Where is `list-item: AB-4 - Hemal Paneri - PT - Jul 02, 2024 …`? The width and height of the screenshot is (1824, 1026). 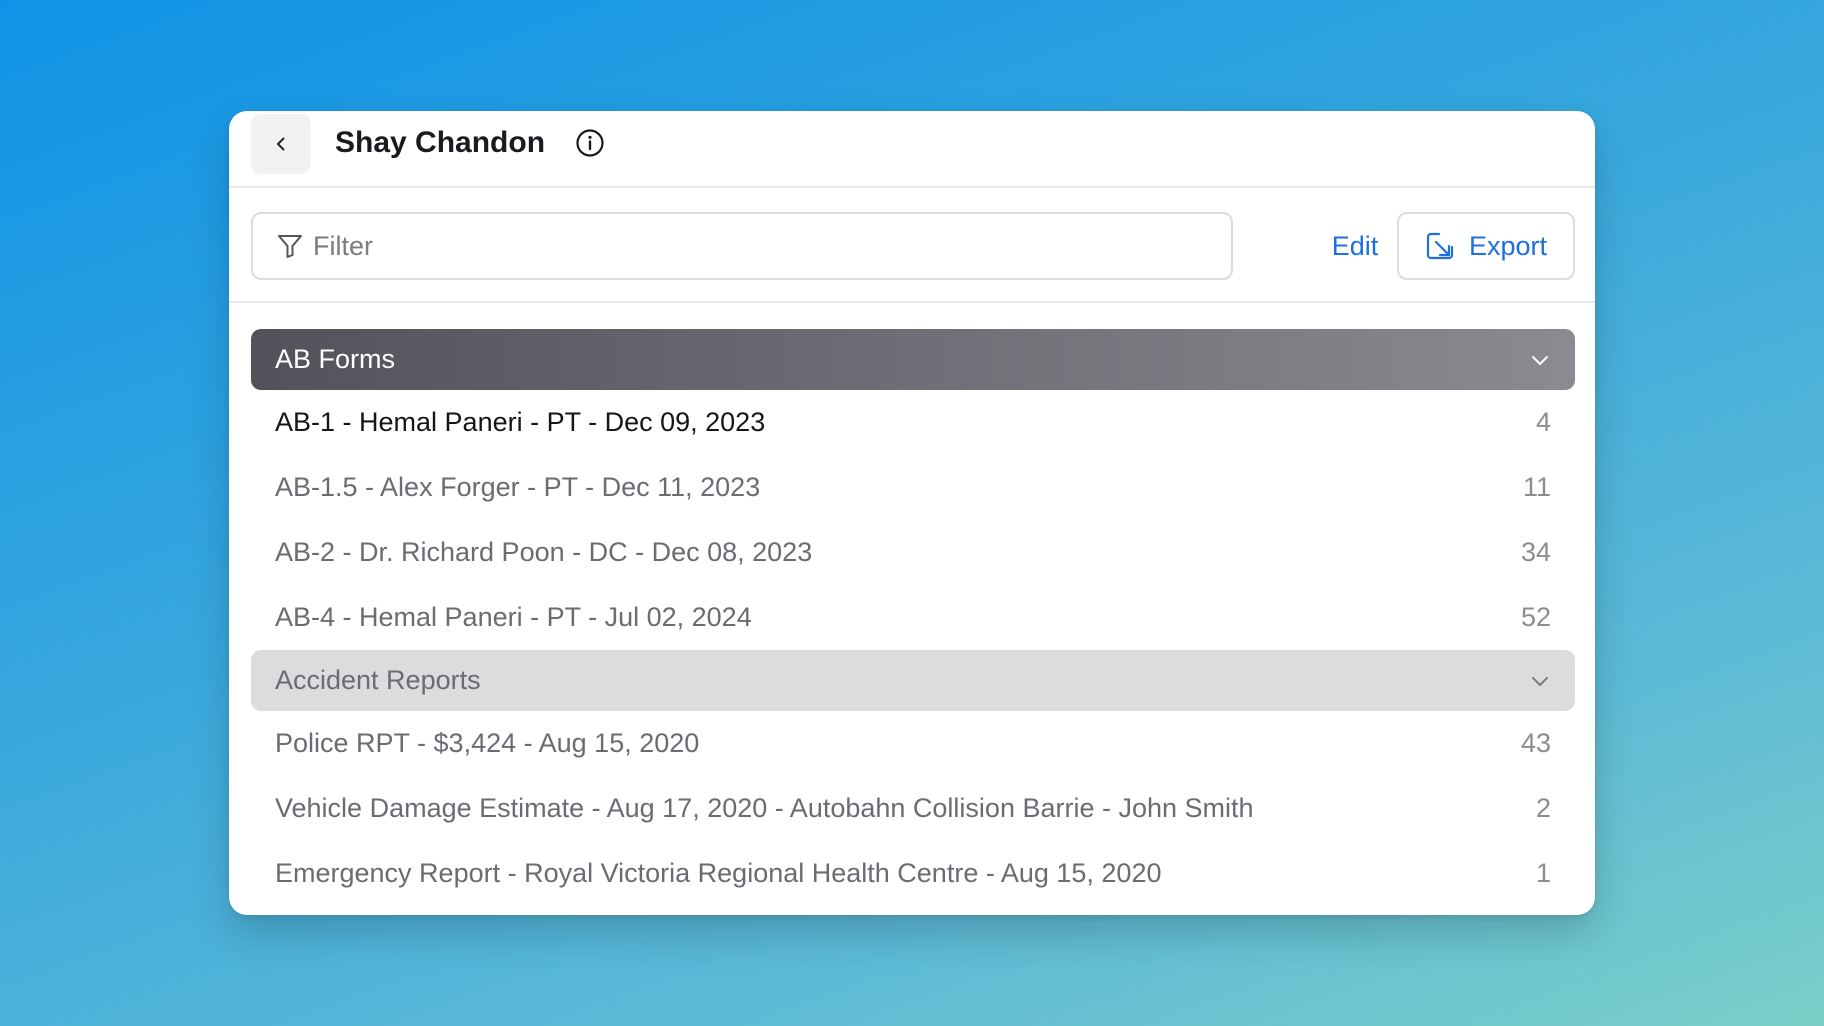
list-item: AB-4 - Hemal Paneri - PT - Jul 02, 2024 … is located at coordinates (913, 617).